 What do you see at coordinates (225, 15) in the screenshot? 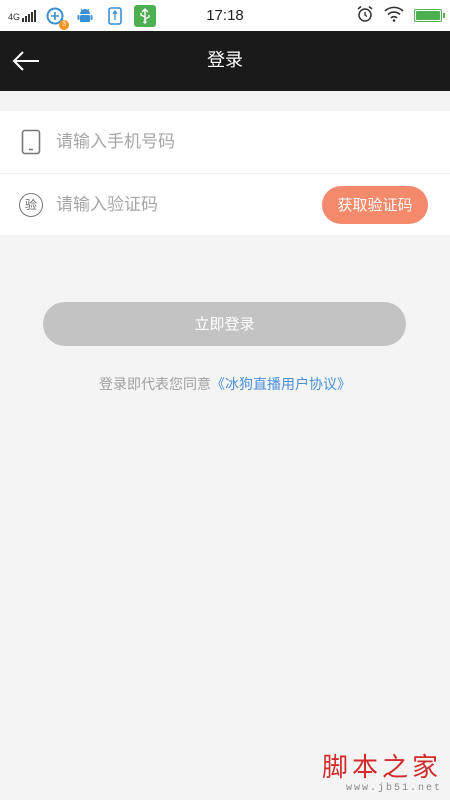
I see `status-bar: 4G 3 17:18` at bounding box center [225, 15].